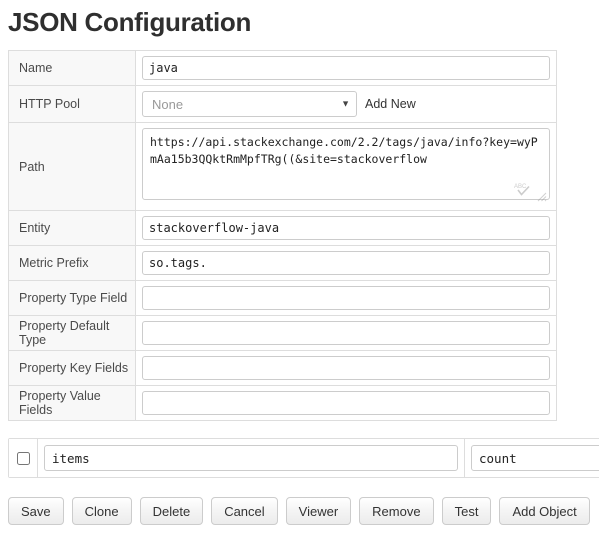 The height and width of the screenshot is (538, 599). Describe the element at coordinates (130, 22) in the screenshot. I see `page-title: JSON Configuration` at that location.